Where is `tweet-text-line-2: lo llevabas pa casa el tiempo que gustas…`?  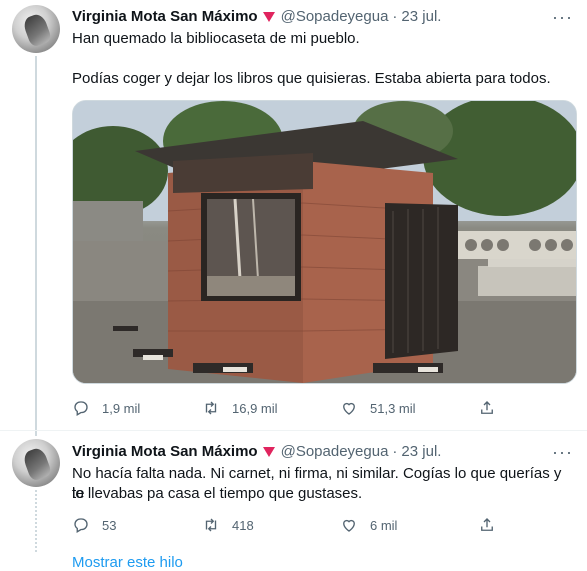 tweet-text-line-2: lo llevabas pa casa el tiempo que gustas… is located at coordinates (217, 493).